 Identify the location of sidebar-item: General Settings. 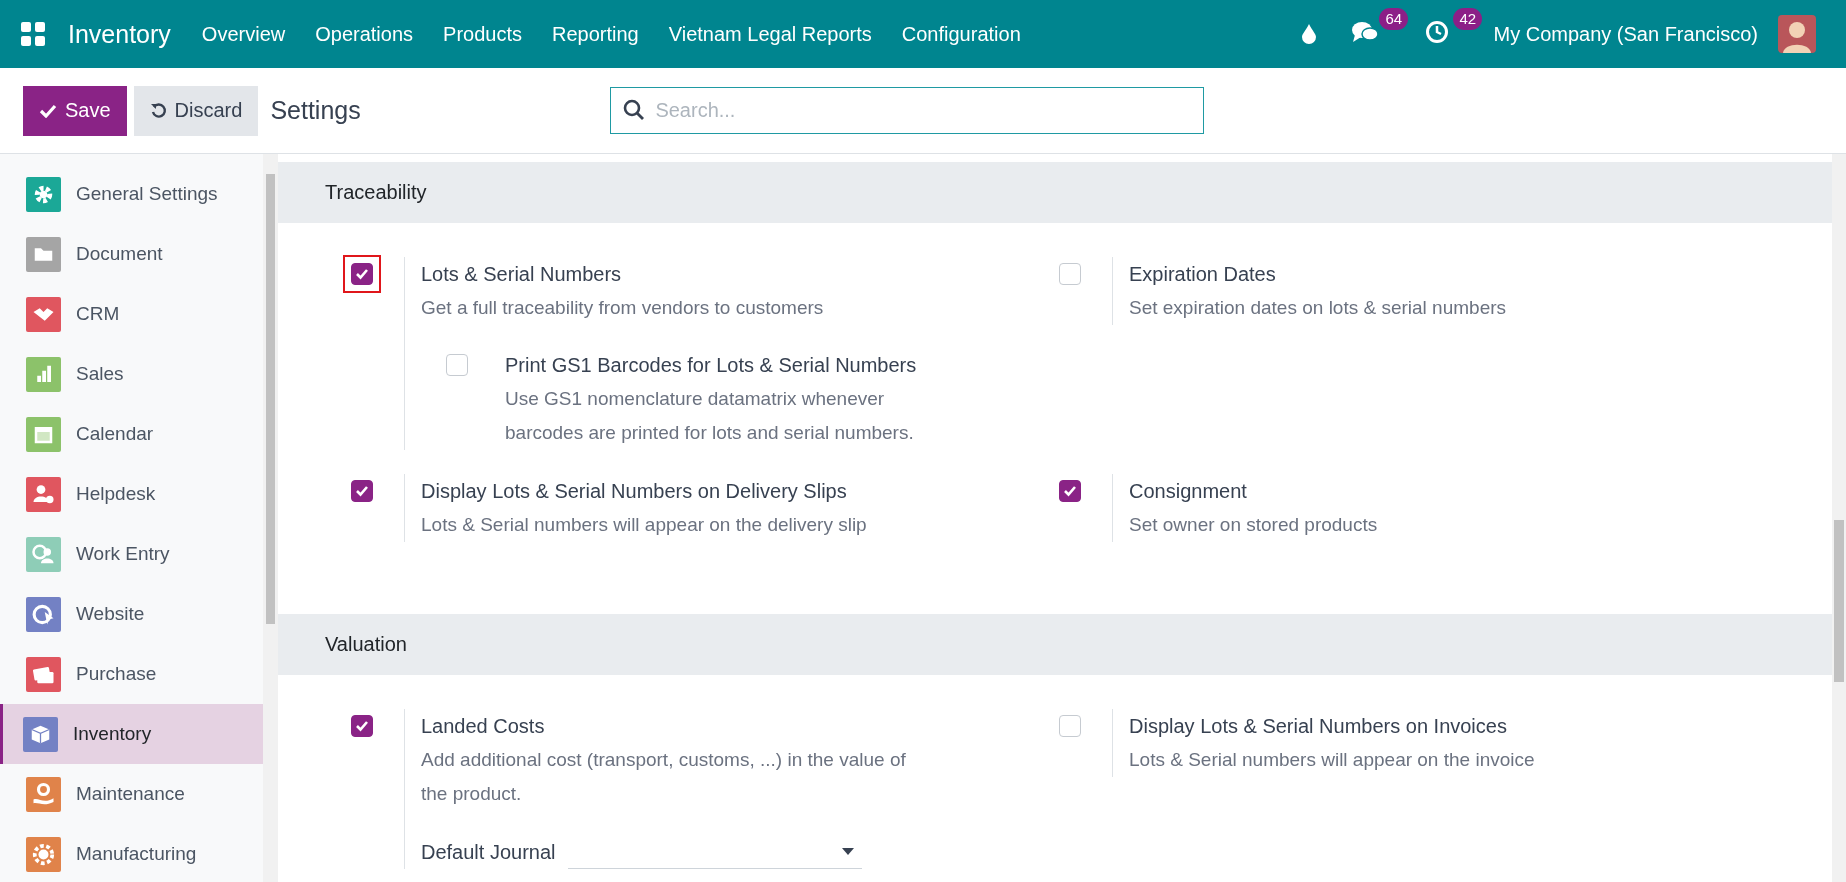
(131, 194).